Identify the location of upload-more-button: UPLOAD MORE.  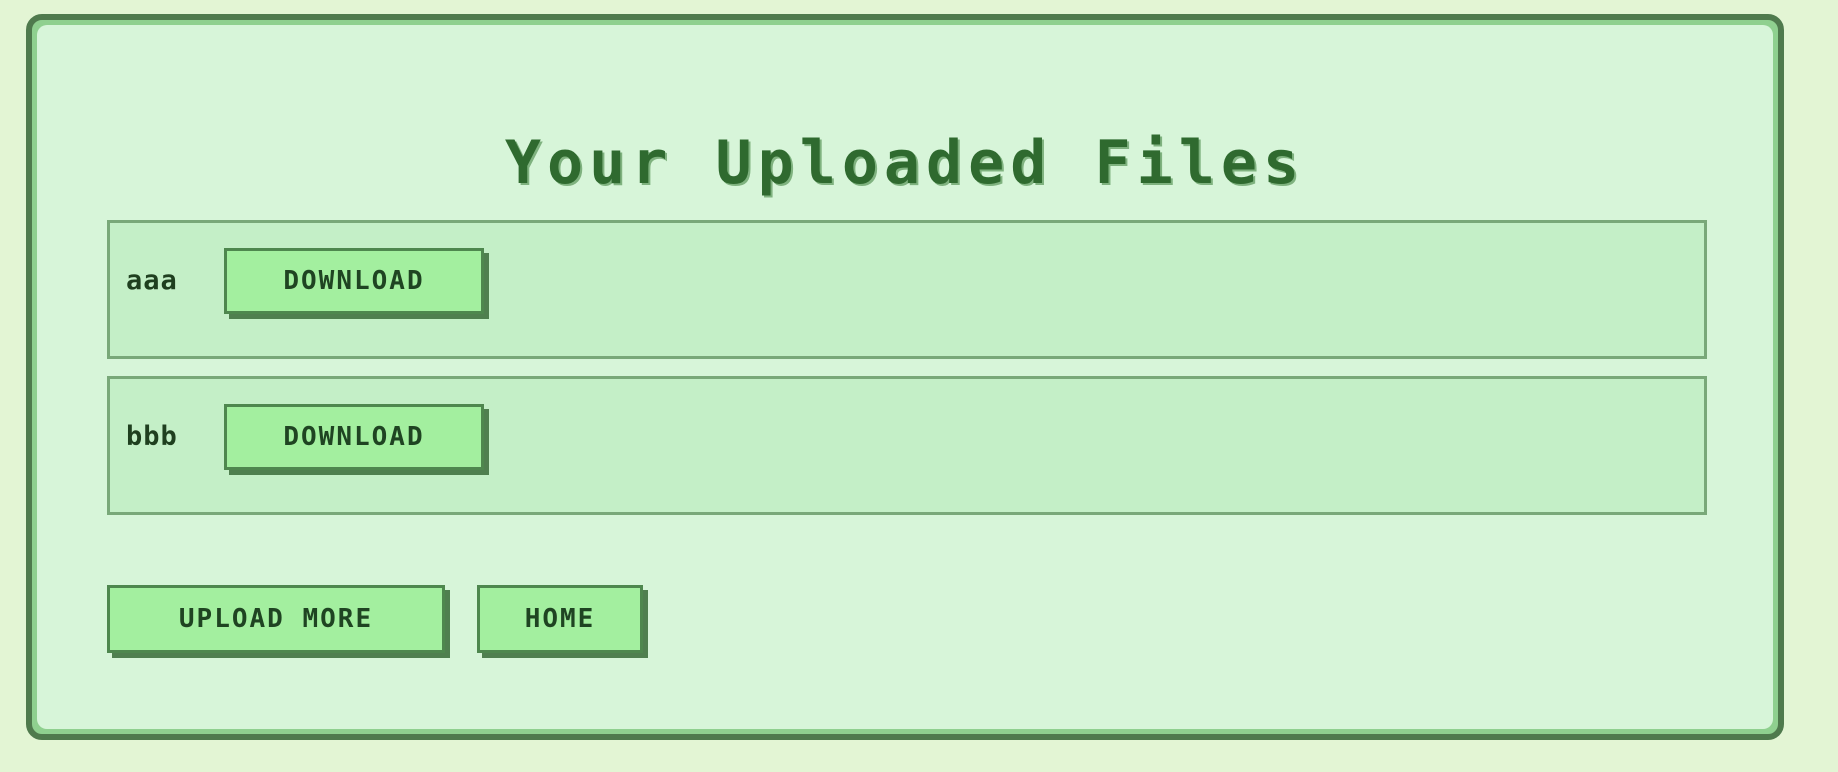
(276, 619).